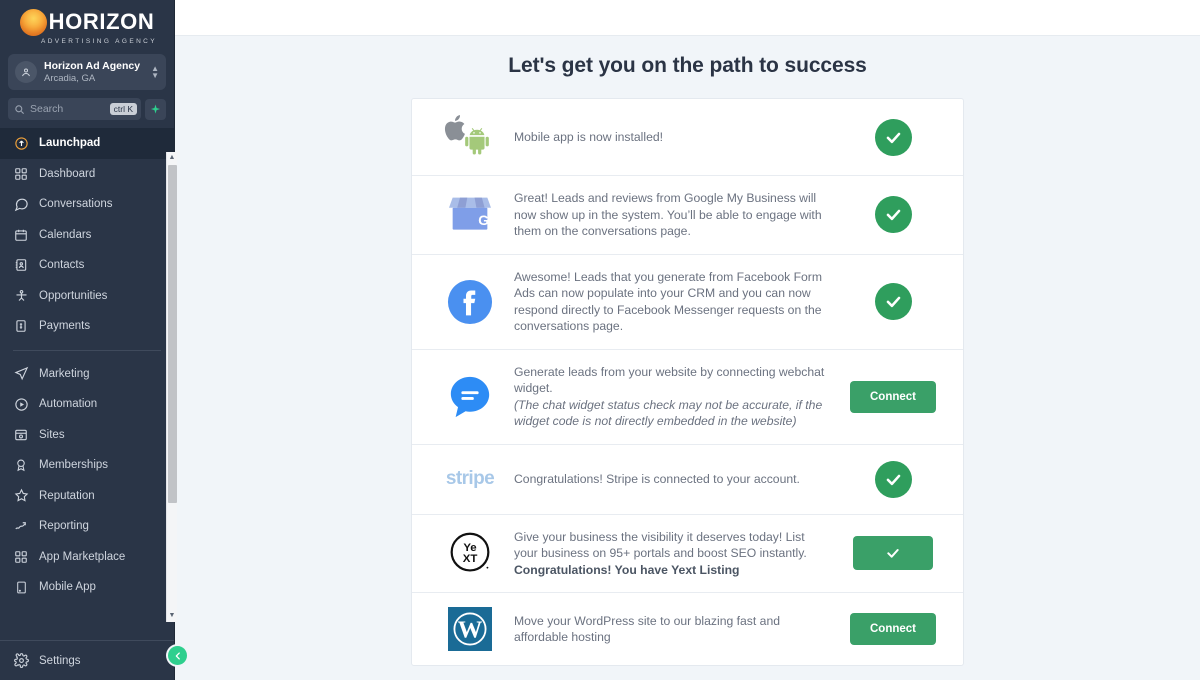  Describe the element at coordinates (99, 41) in the screenshot. I see `logo-tagline: ADVERTISING AGENCY` at that location.